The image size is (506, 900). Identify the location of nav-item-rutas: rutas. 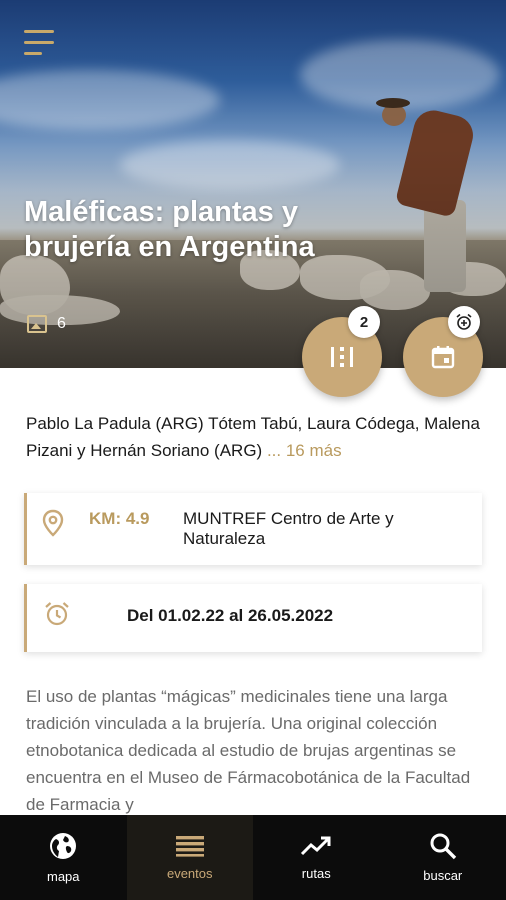
(316, 857).